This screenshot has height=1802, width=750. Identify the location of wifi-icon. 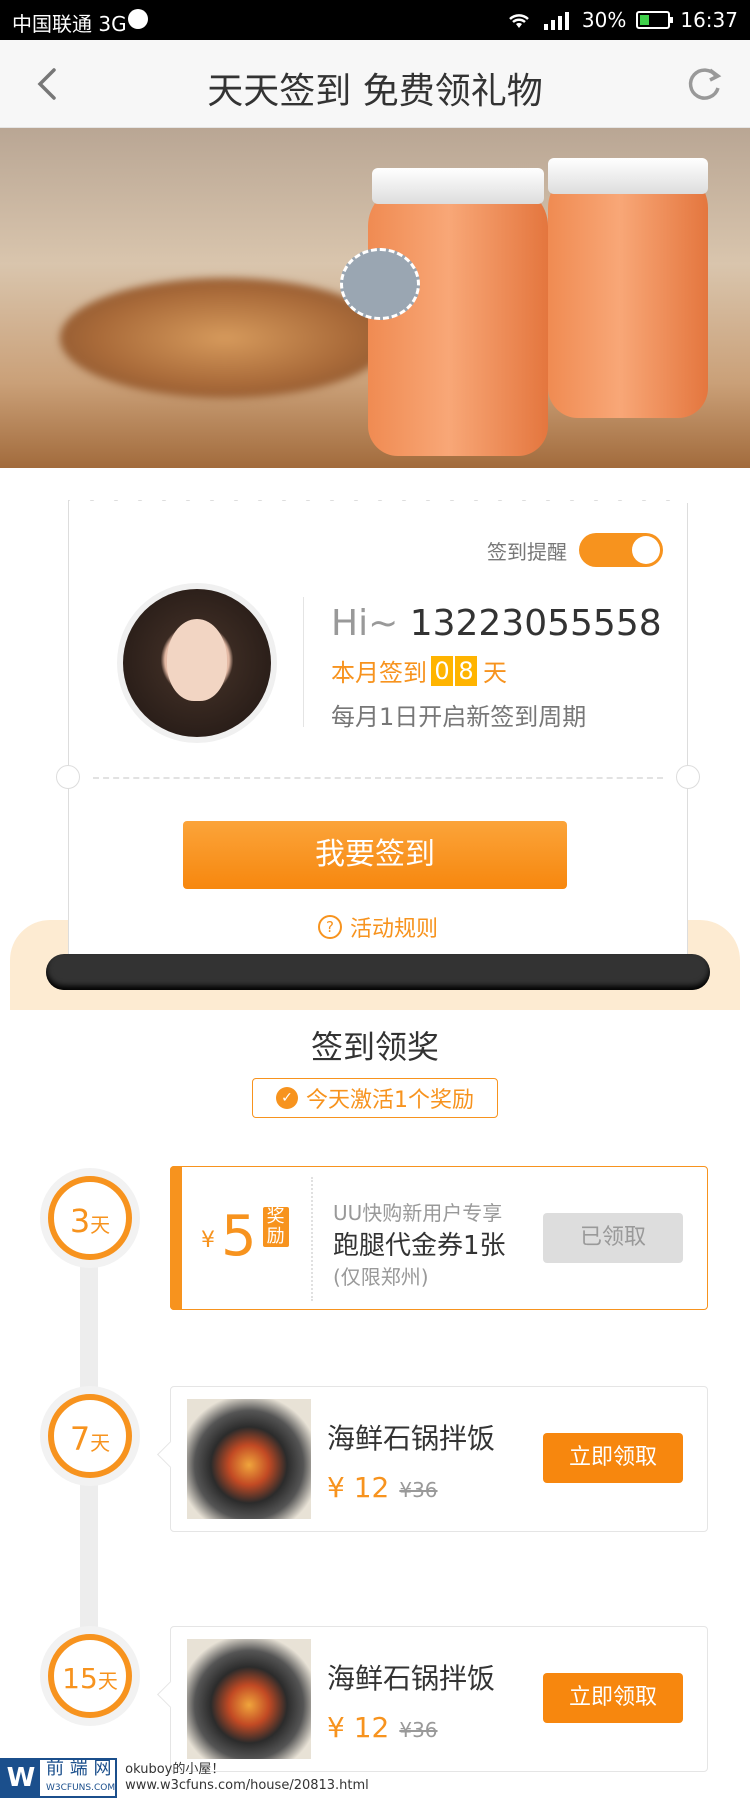
(519, 21).